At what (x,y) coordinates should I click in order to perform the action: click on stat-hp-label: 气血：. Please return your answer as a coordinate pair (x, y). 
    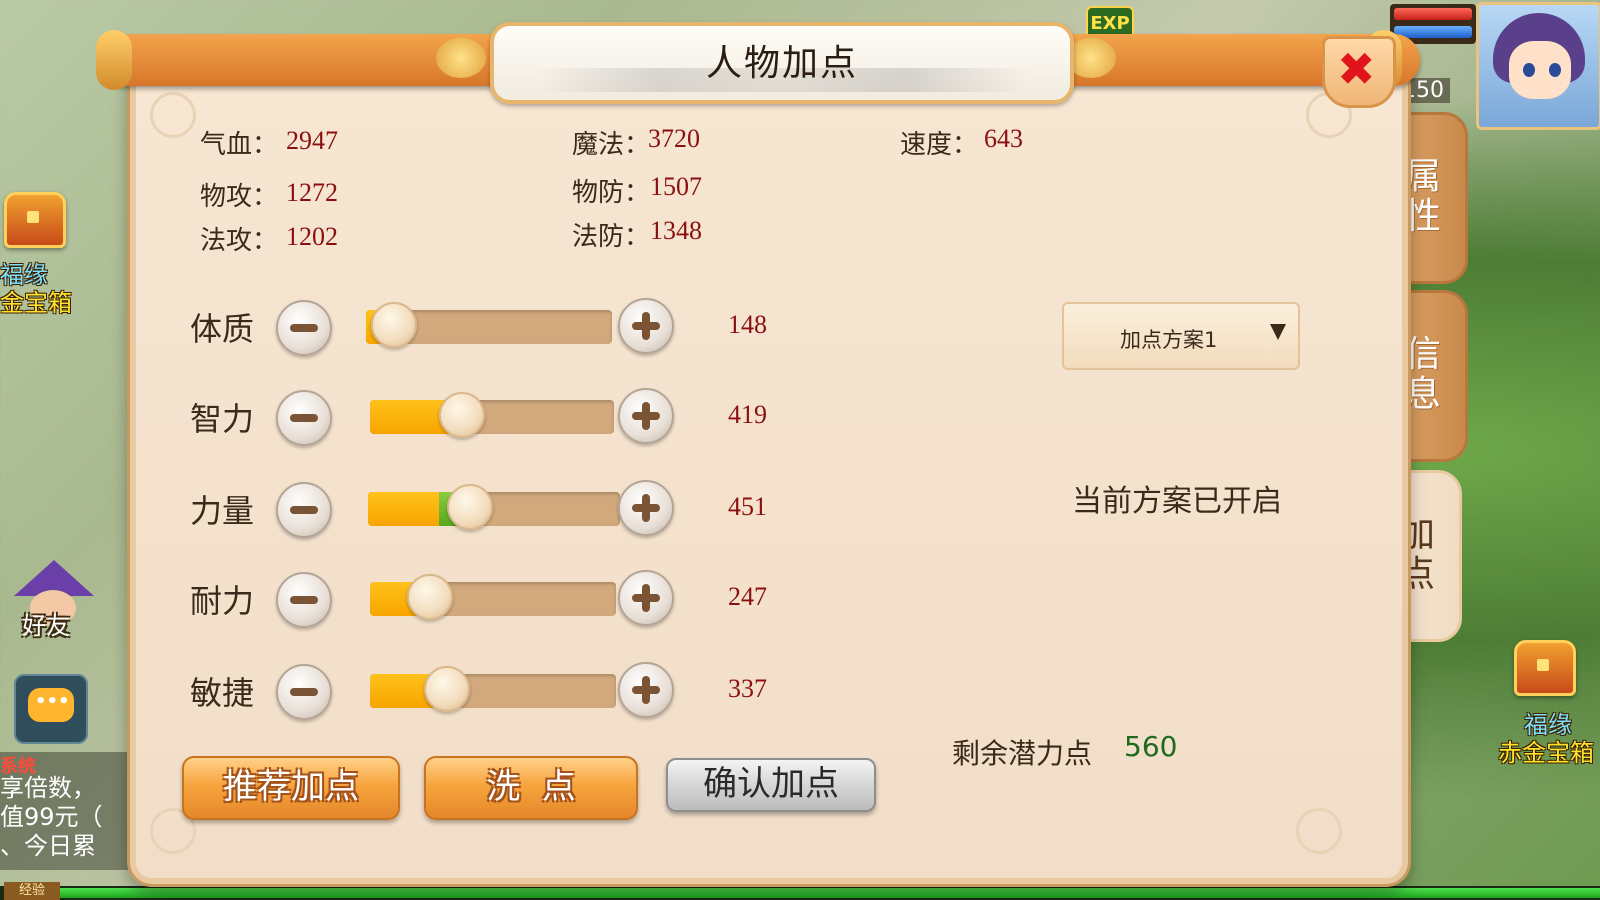
    Looking at the image, I should click on (239, 145).